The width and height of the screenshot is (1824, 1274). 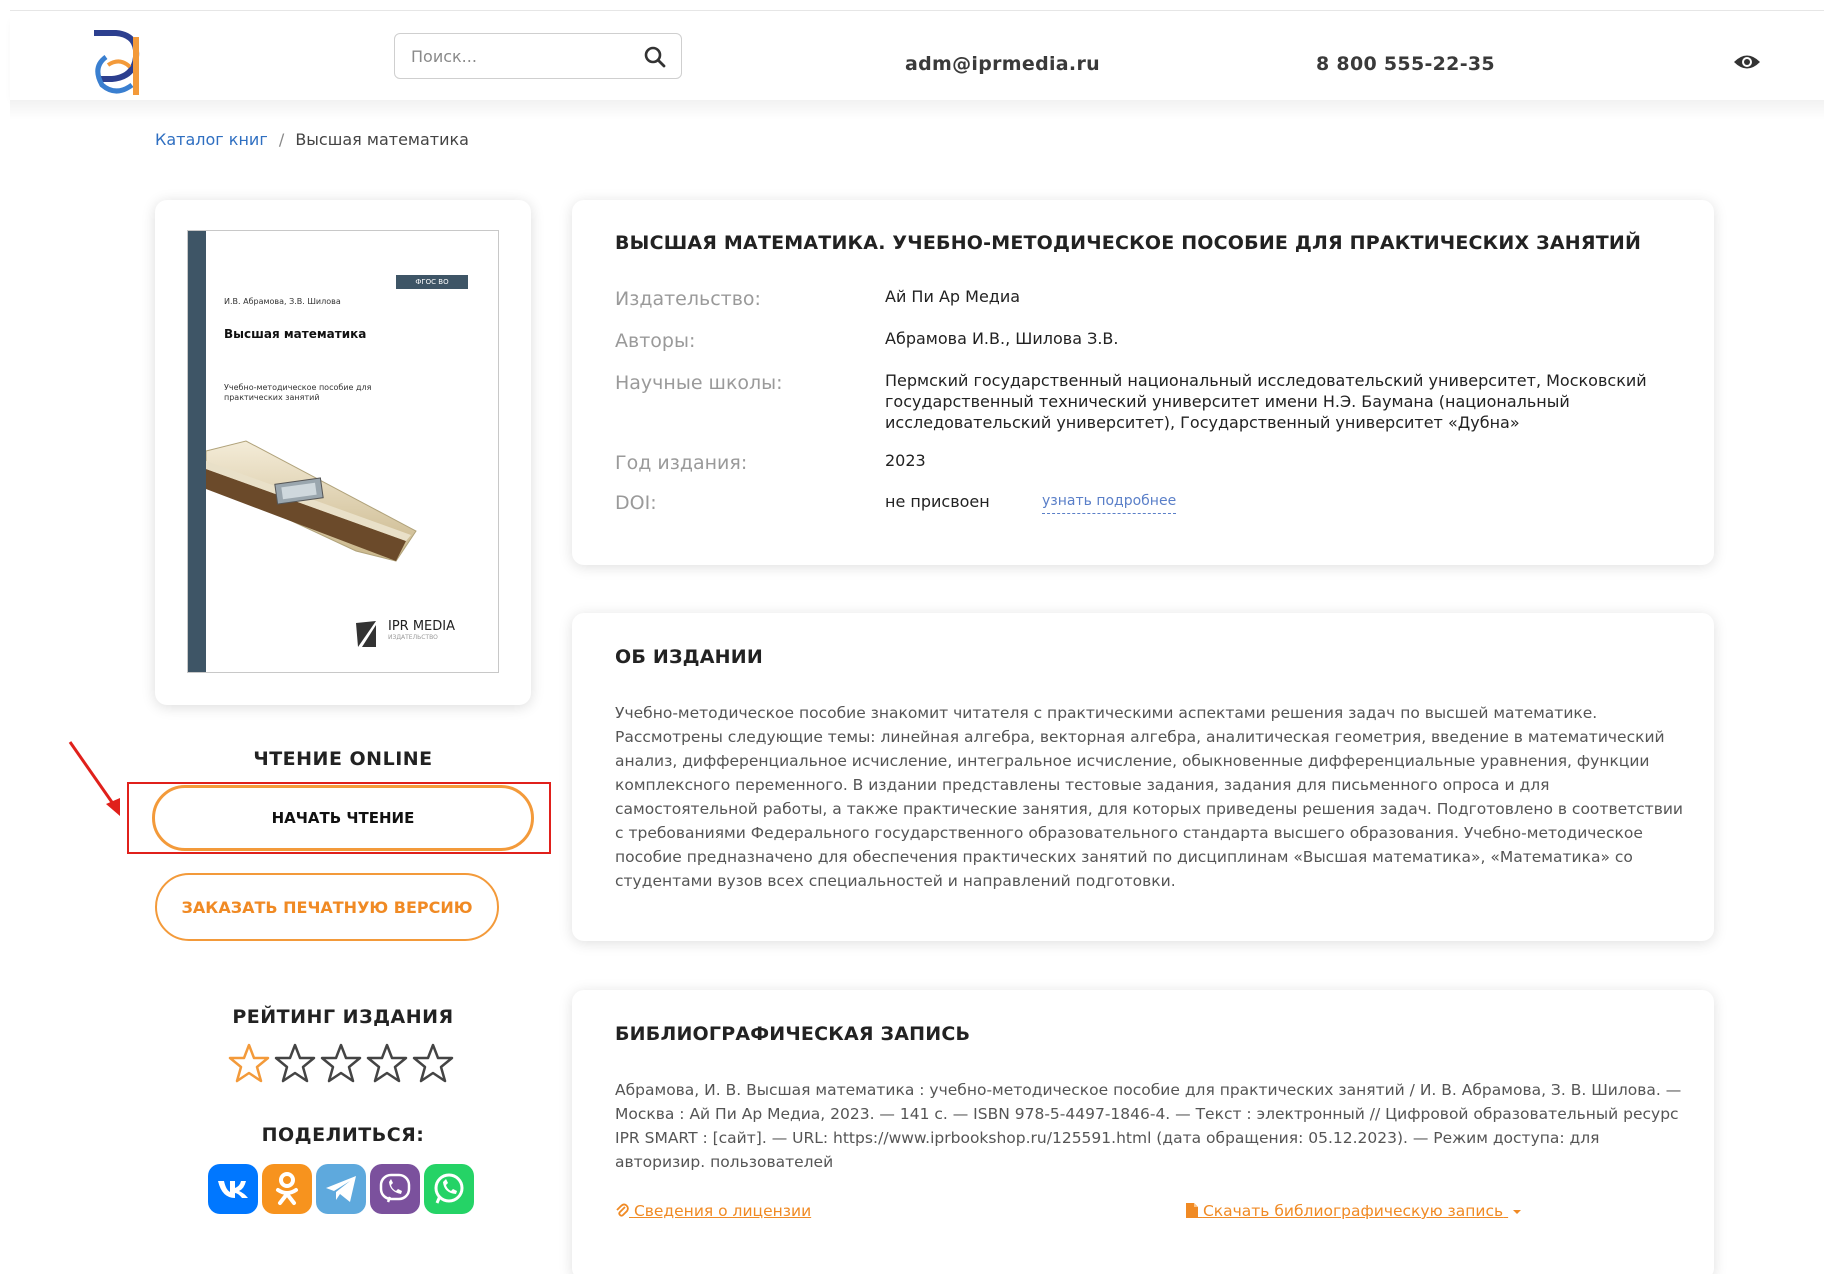 I want to click on online-reading-title: ЧТЕНИЕ ONLINE, so click(x=343, y=759).